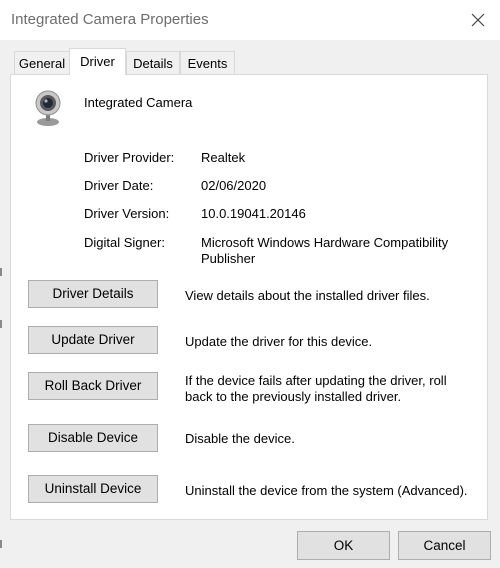 The image size is (500, 568). Describe the element at coordinates (42, 63) in the screenshot. I see `tab-general: General` at that location.